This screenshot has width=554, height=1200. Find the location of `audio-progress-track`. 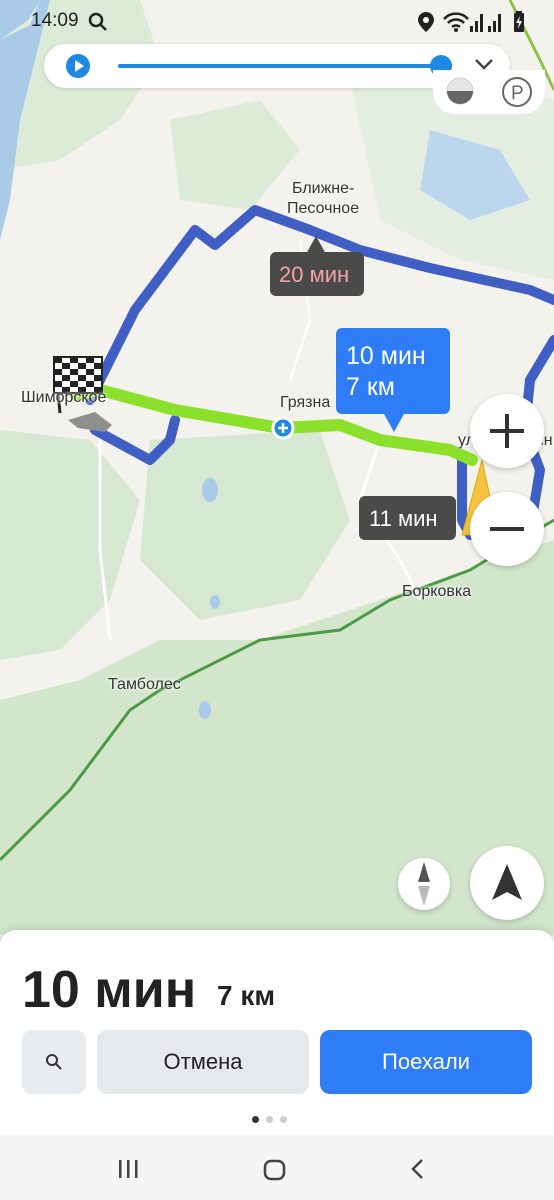

audio-progress-track is located at coordinates (279, 66).